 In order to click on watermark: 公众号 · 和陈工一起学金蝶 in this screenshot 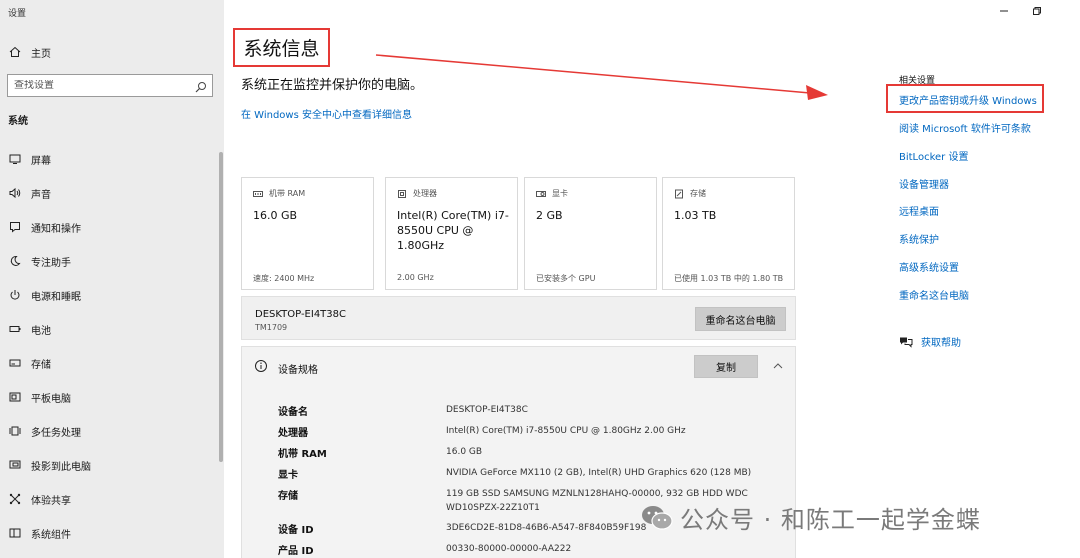, I will do `click(810, 517)`.